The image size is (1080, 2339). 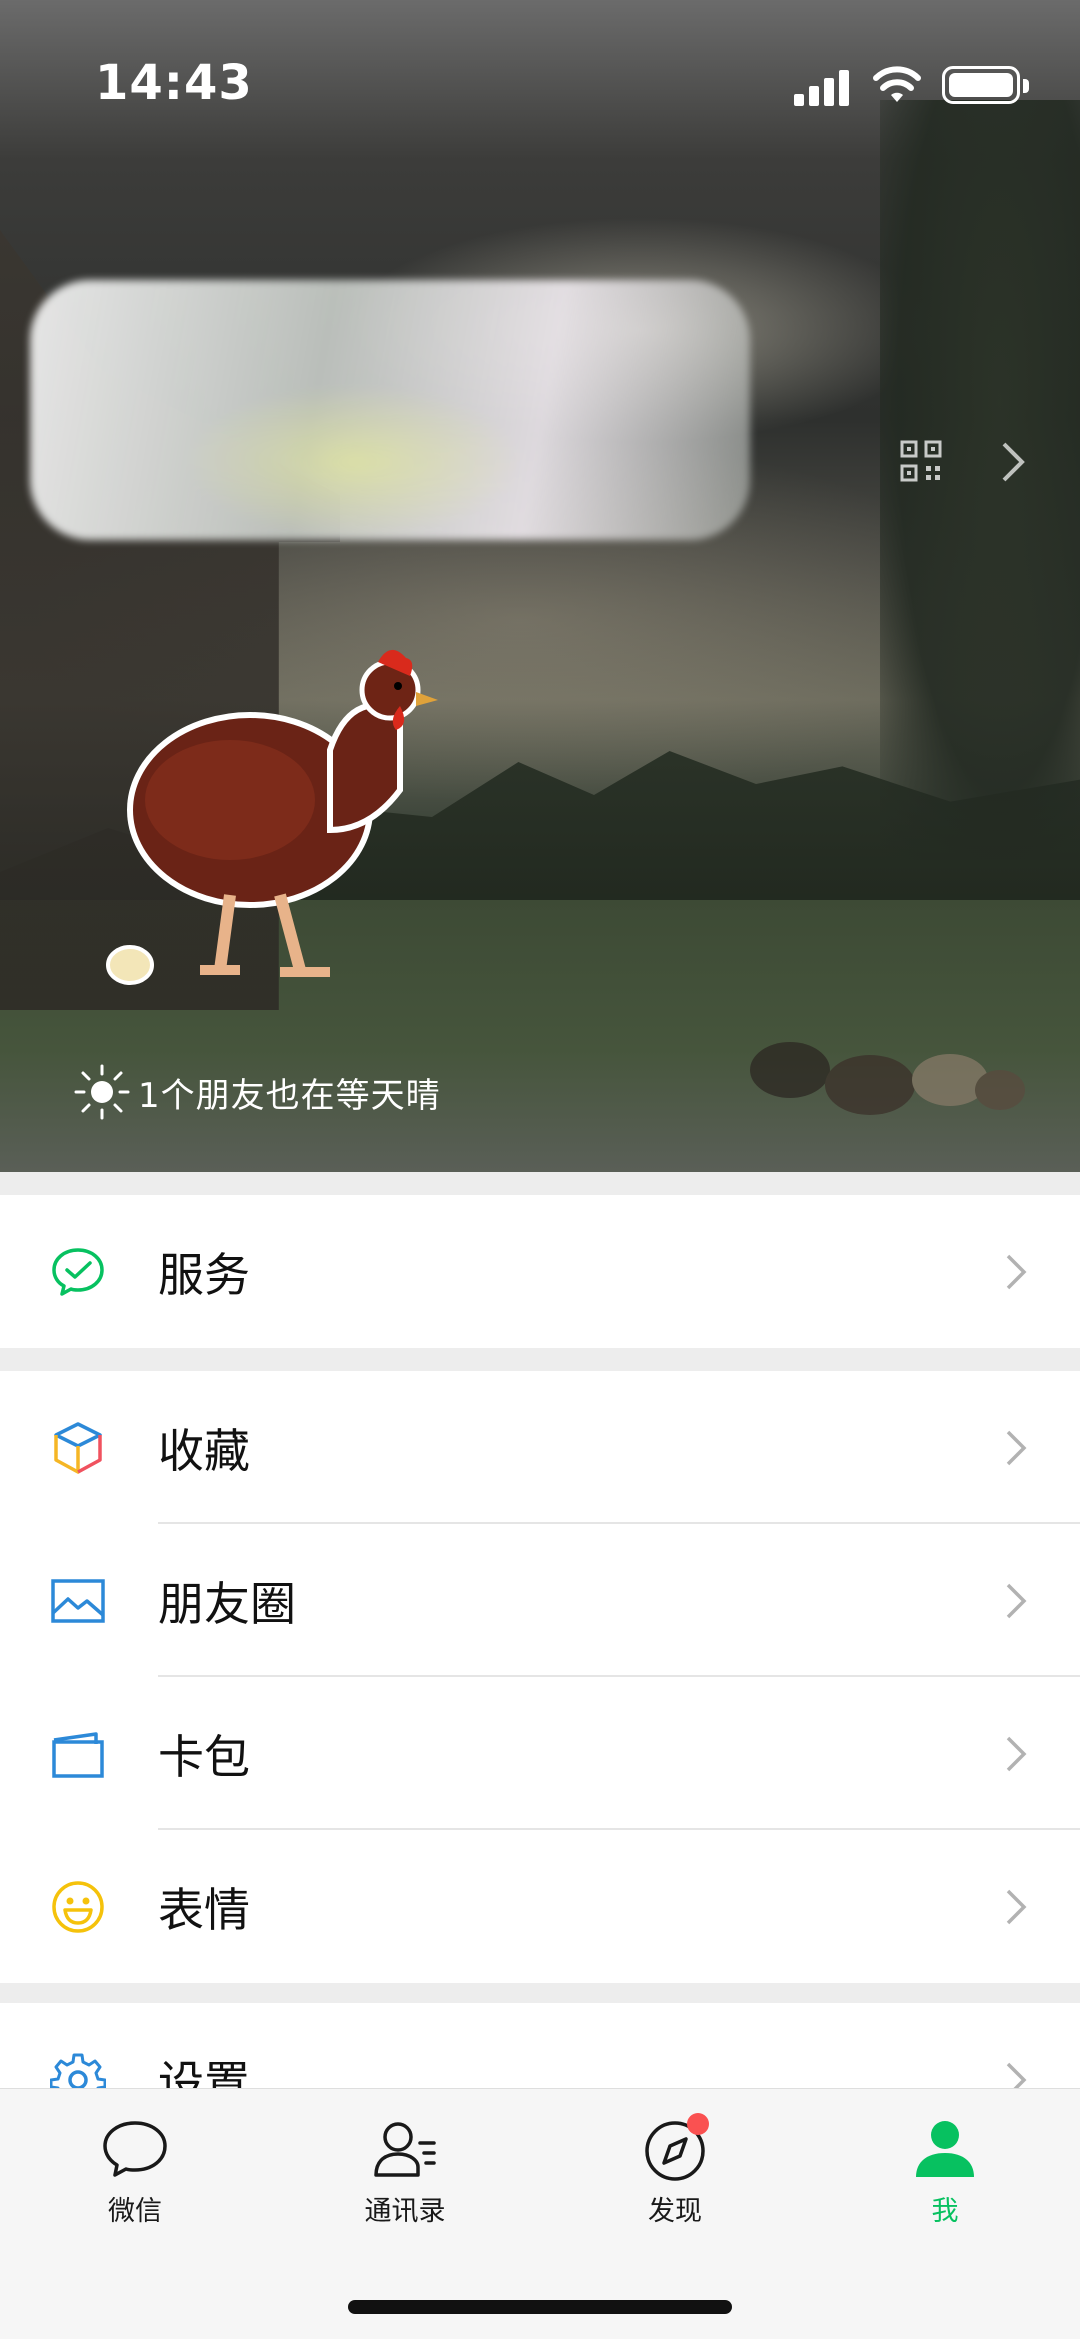 I want to click on tab-label: 微信, so click(x=135, y=2211).